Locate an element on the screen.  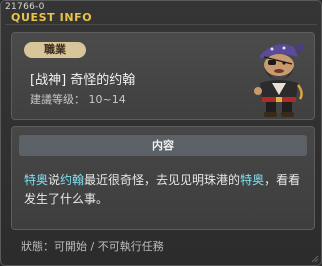
level-range: 10~14 is located at coordinates (107, 99).